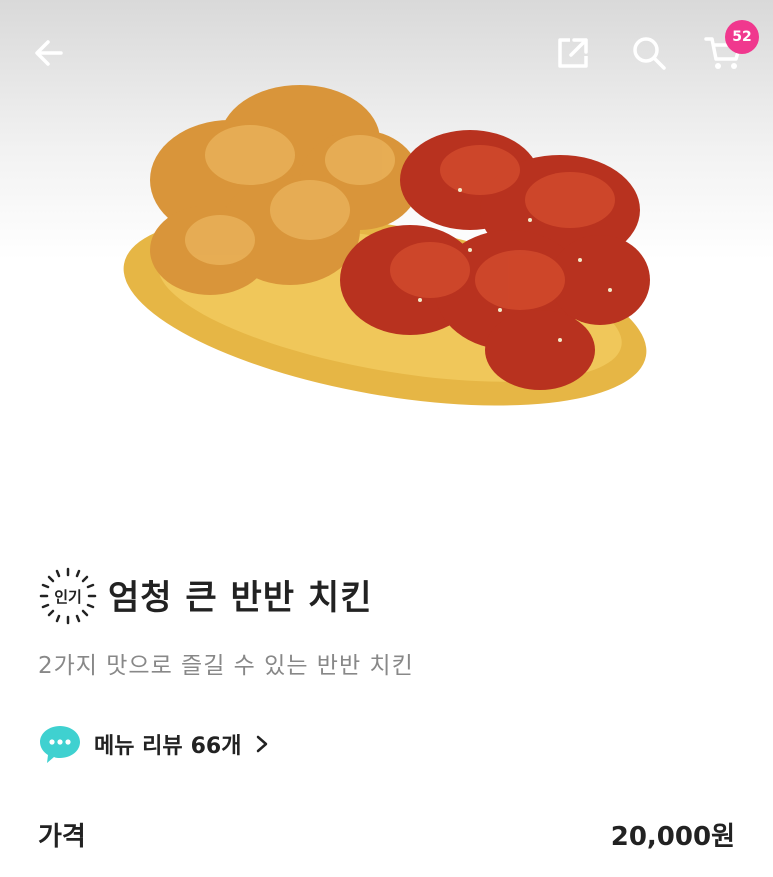 Image resolution: width=773 pixels, height=877 pixels. Describe the element at coordinates (742, 37) in the screenshot. I see `cart-count-badge: 52` at that location.